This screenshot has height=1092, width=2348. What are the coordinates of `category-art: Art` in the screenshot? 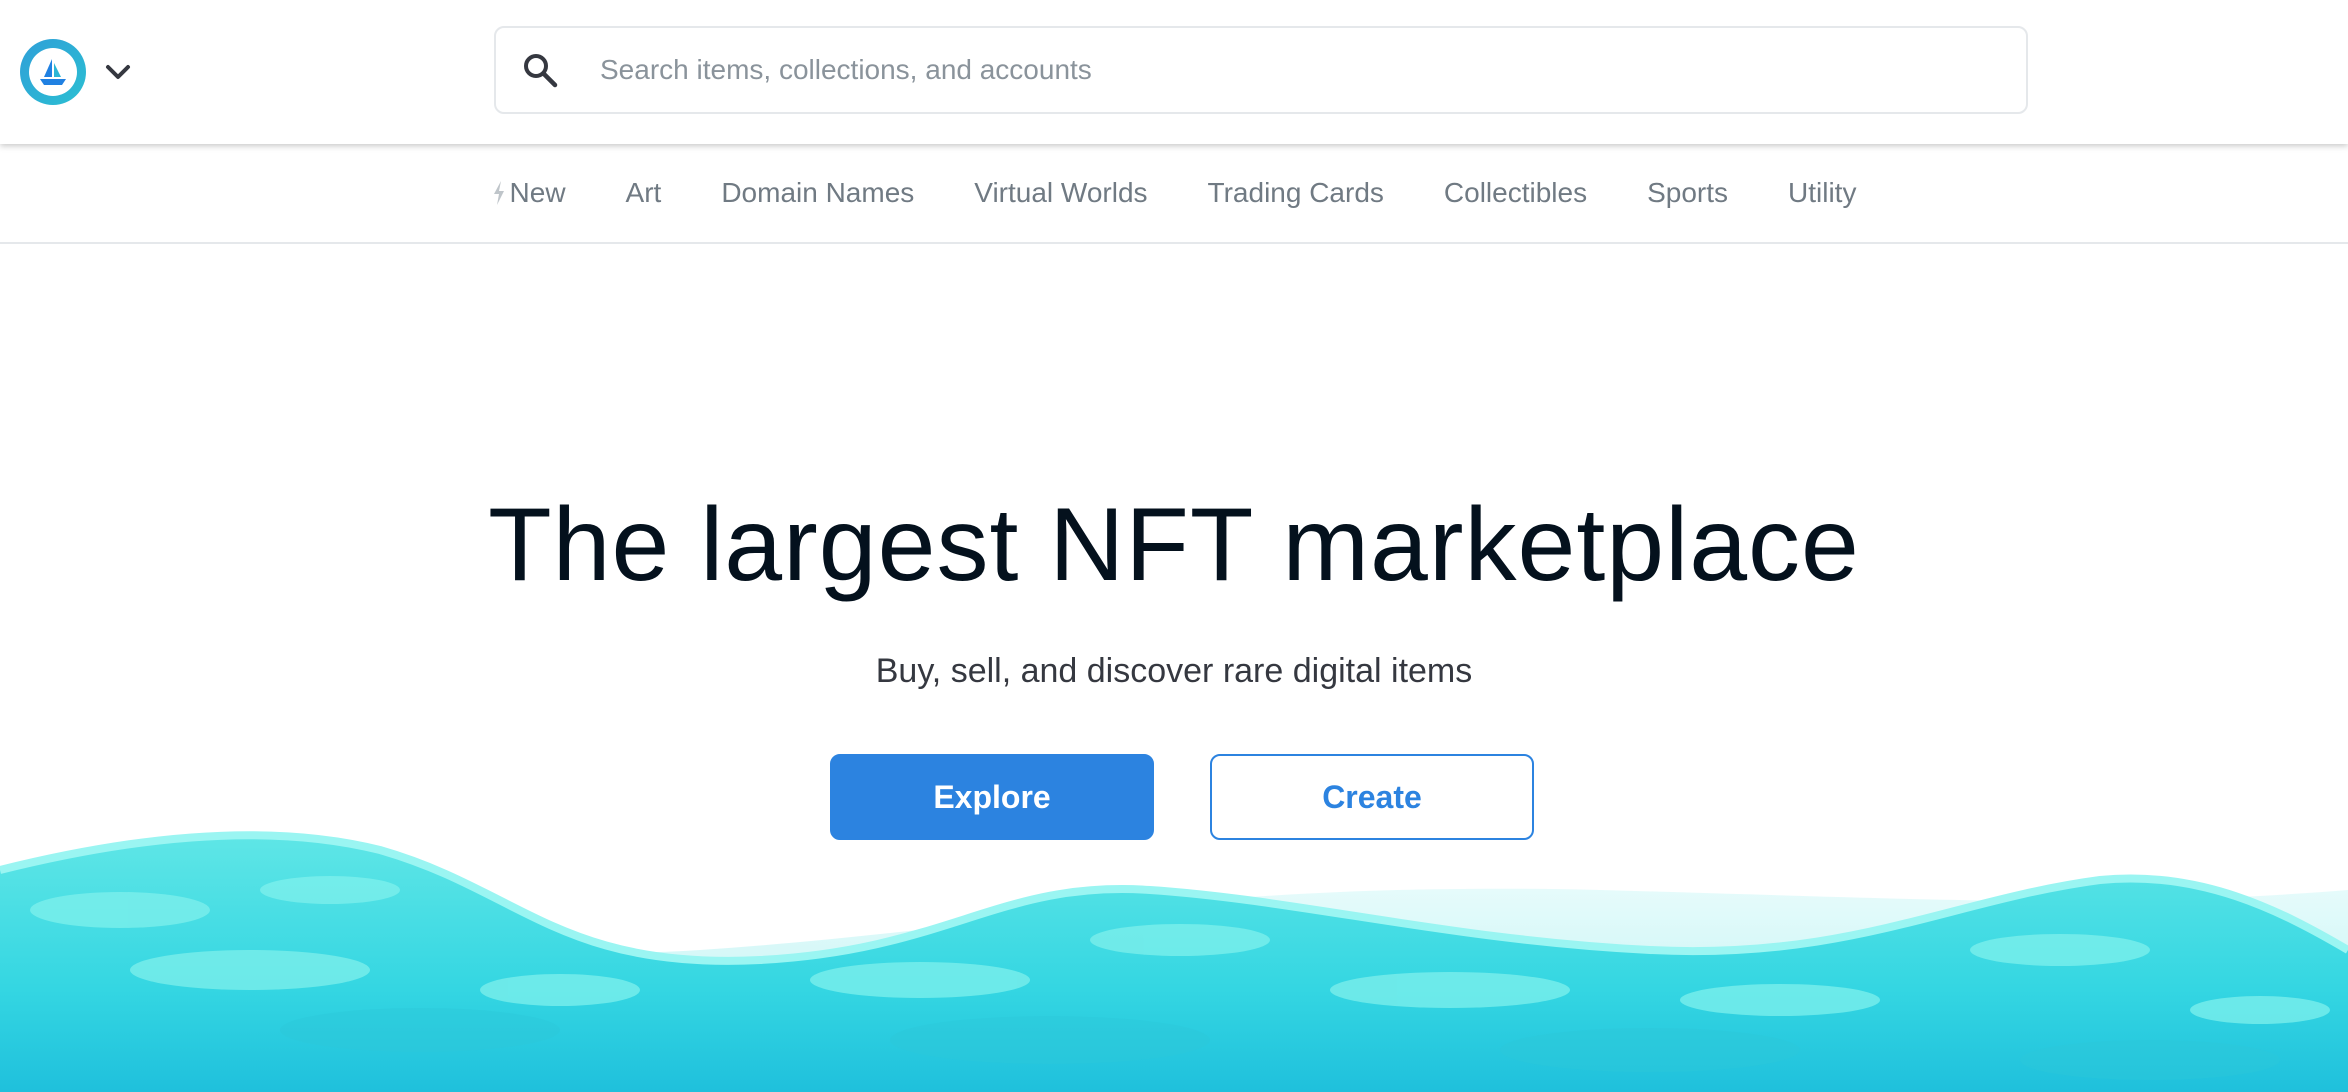 It's located at (644, 193).